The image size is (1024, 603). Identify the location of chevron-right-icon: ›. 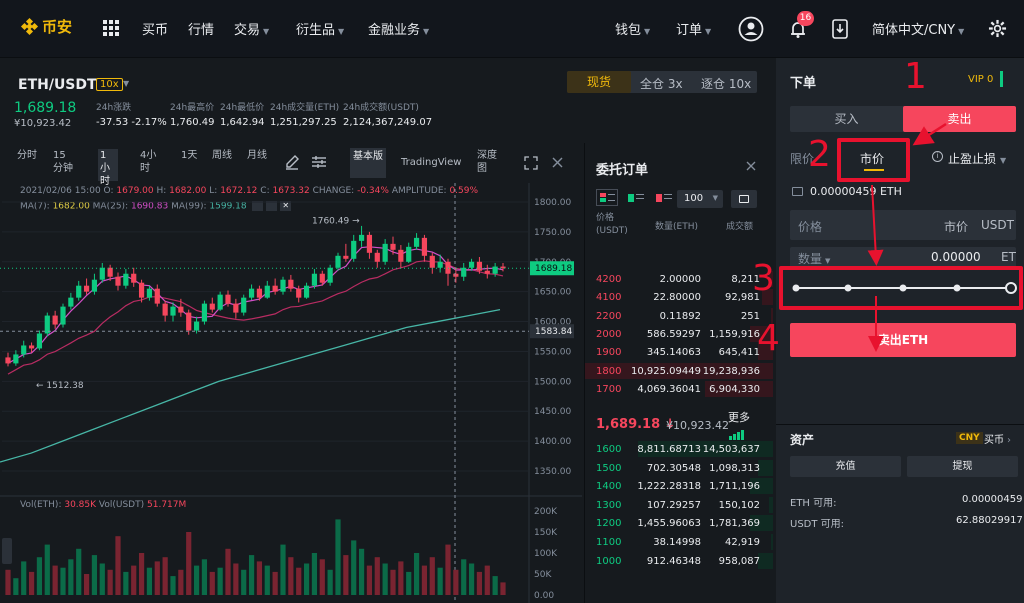
(1009, 440).